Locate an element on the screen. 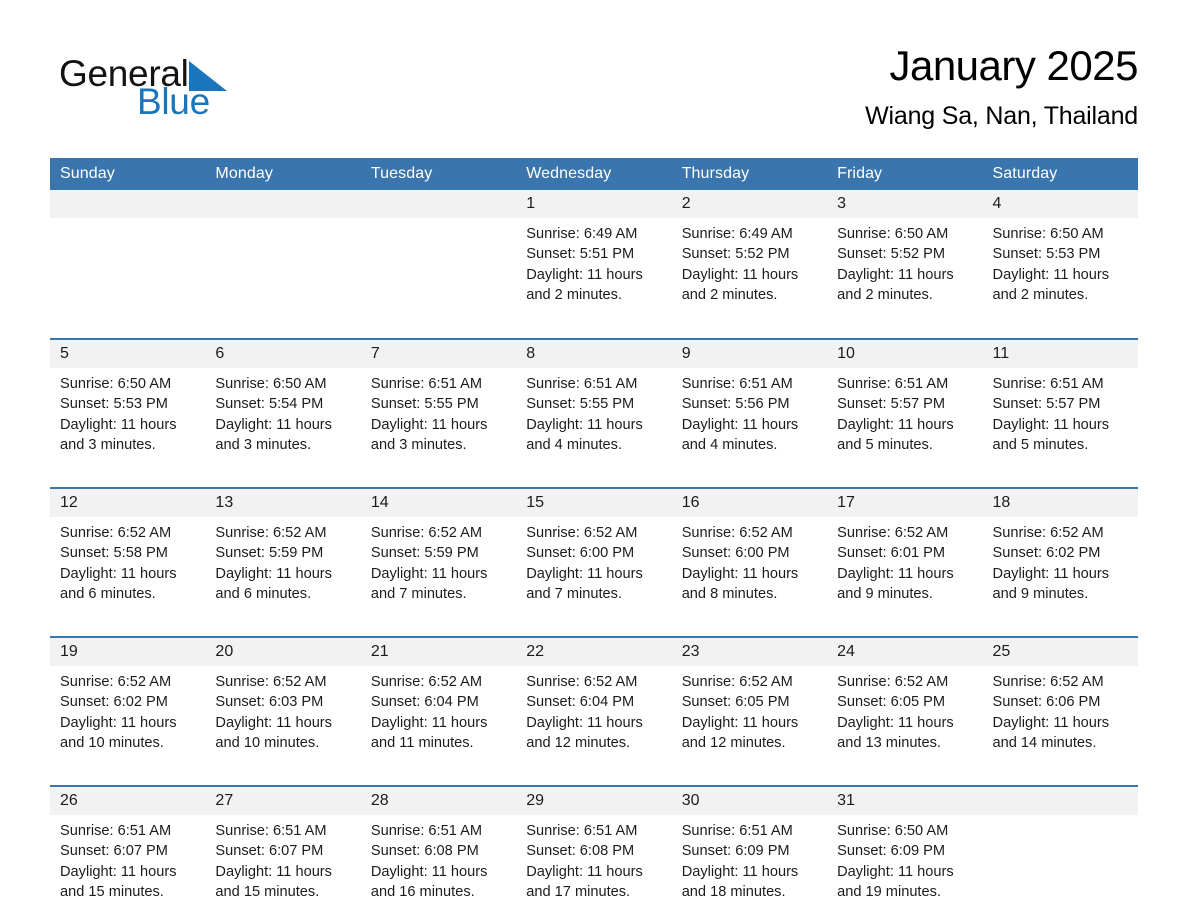 Image resolution: width=1188 pixels, height=921 pixels. generalblue-logo: General Blue is located at coordinates (209, 97).